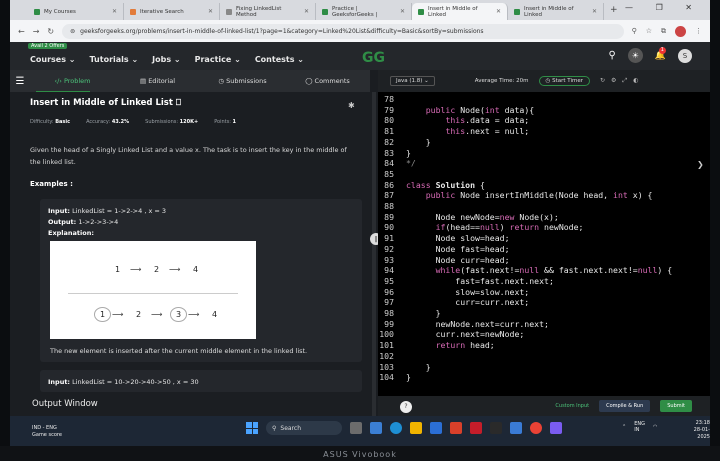 This screenshot has width=720, height=461. Describe the element at coordinates (496, 428) in the screenshot. I see `terminal-icon` at that location.